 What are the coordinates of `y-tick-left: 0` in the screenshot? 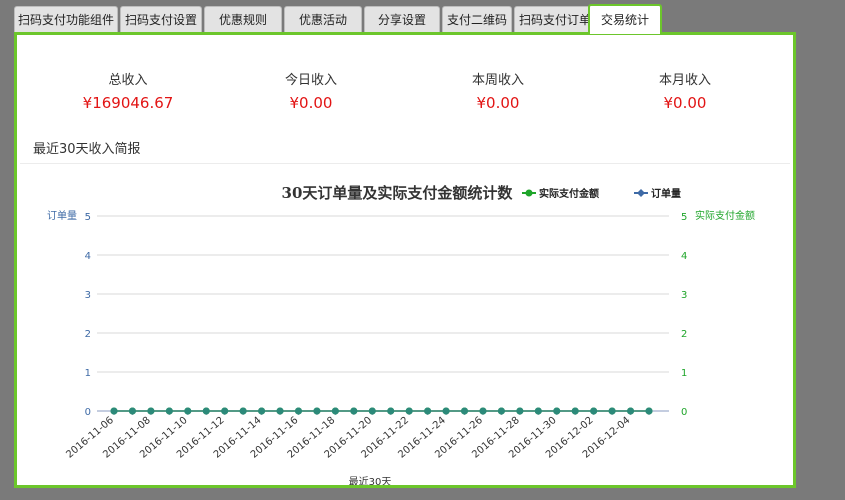 It's located at (88, 412).